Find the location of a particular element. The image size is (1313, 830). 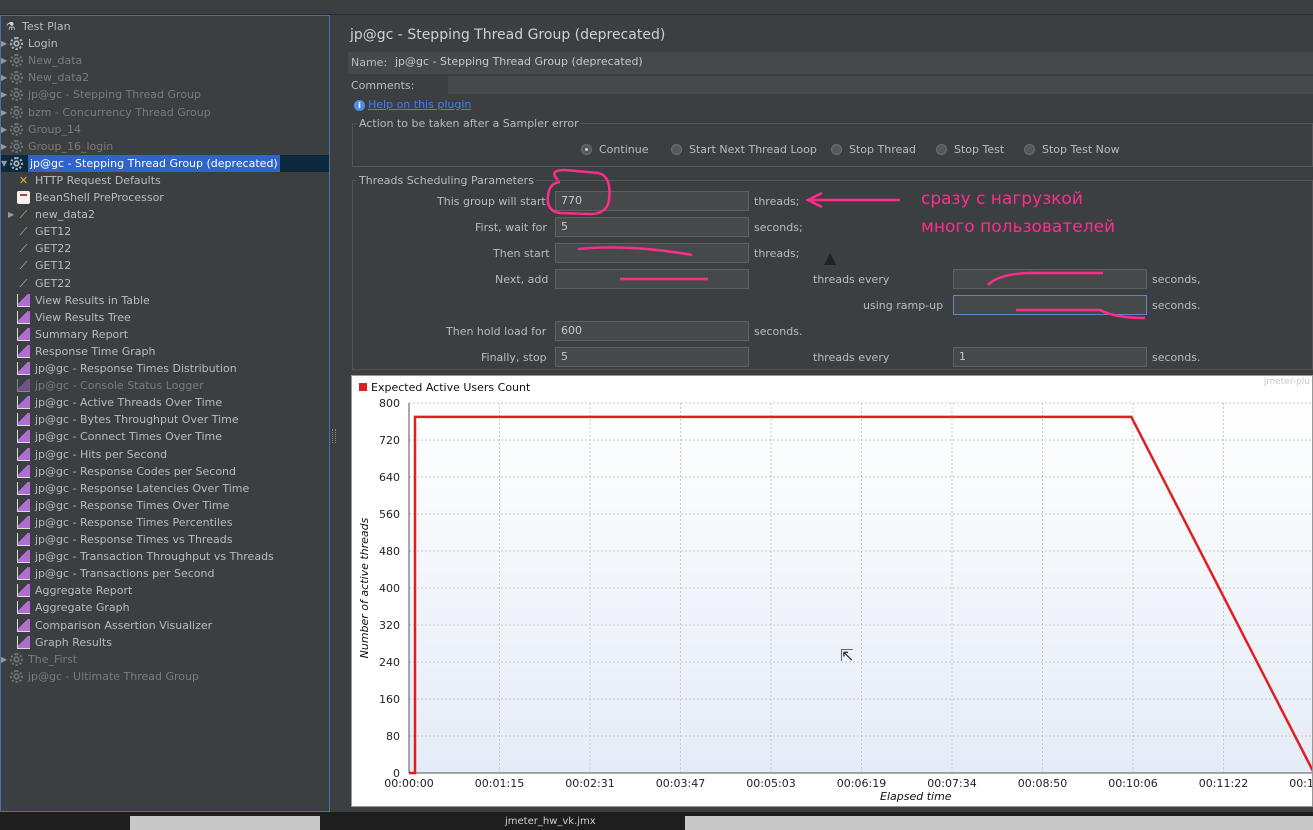

tree-item: ▶ Login is located at coordinates (165, 43).